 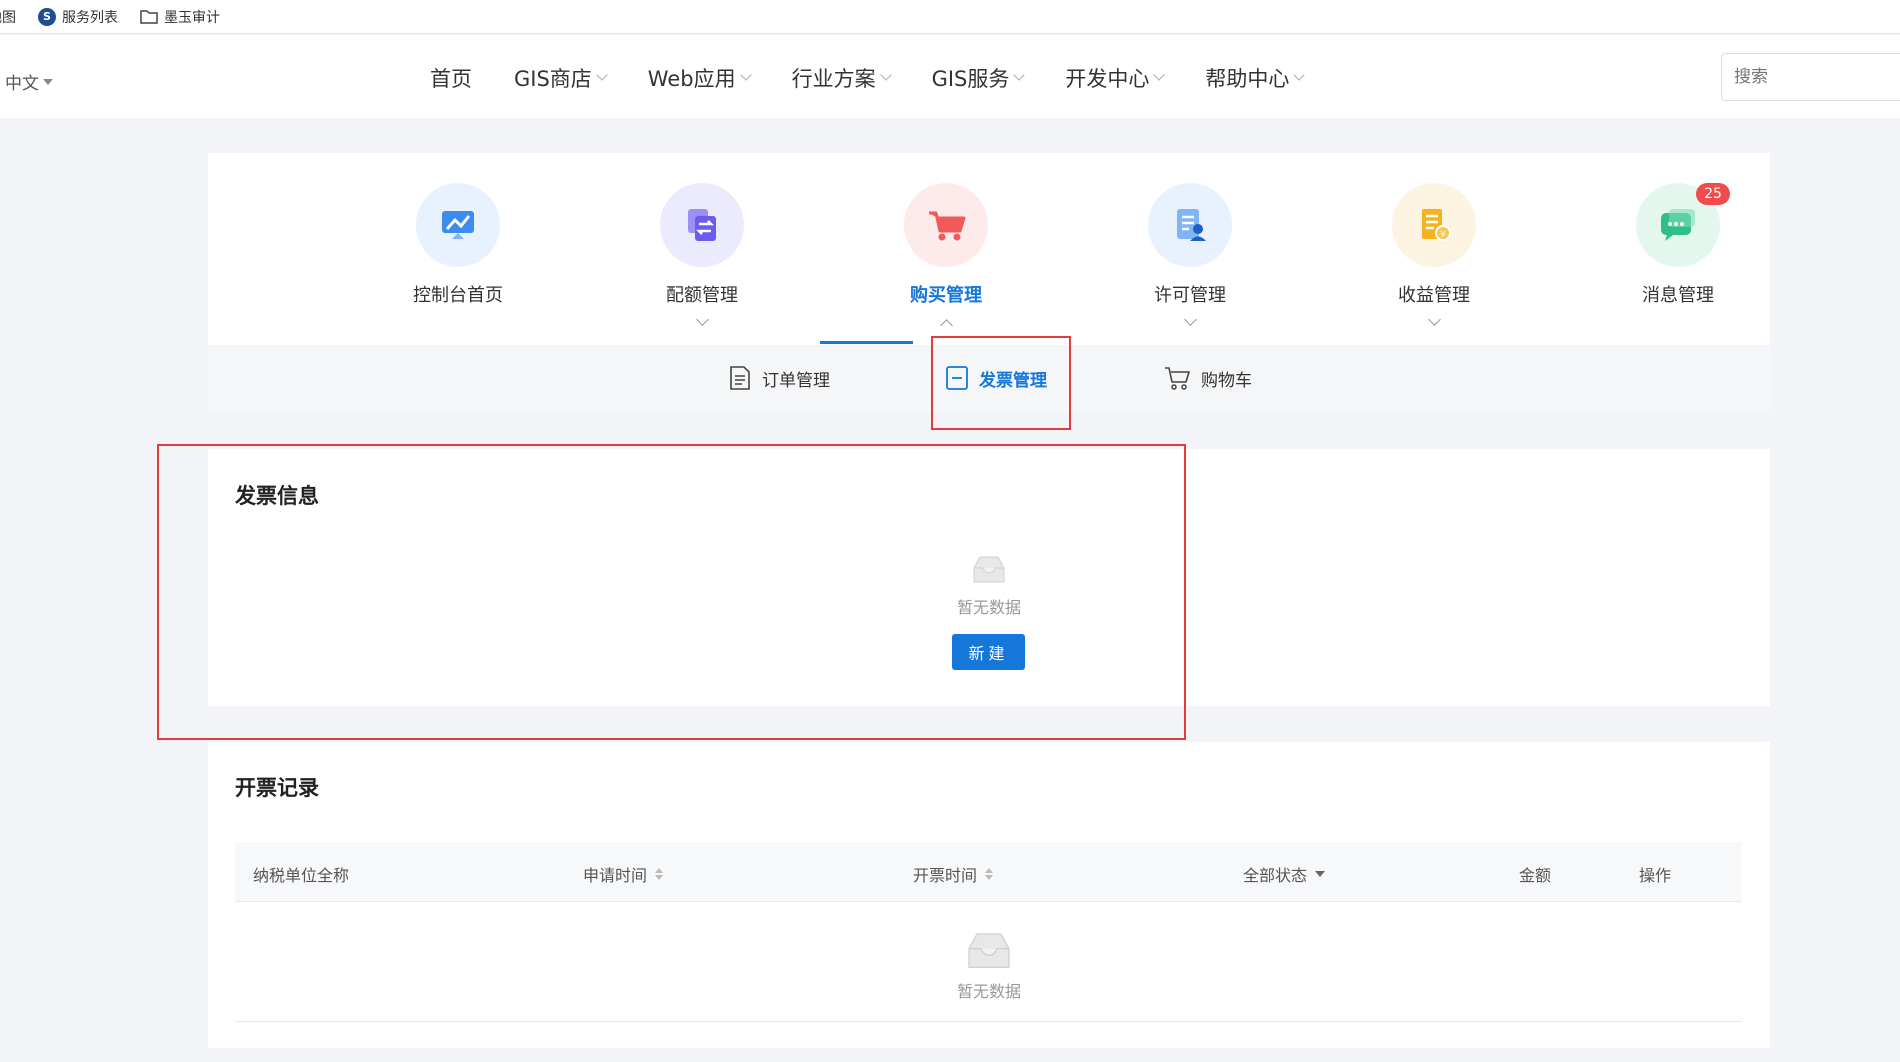 What do you see at coordinates (1713, 194) in the screenshot?
I see `message-count-badge: 25` at bounding box center [1713, 194].